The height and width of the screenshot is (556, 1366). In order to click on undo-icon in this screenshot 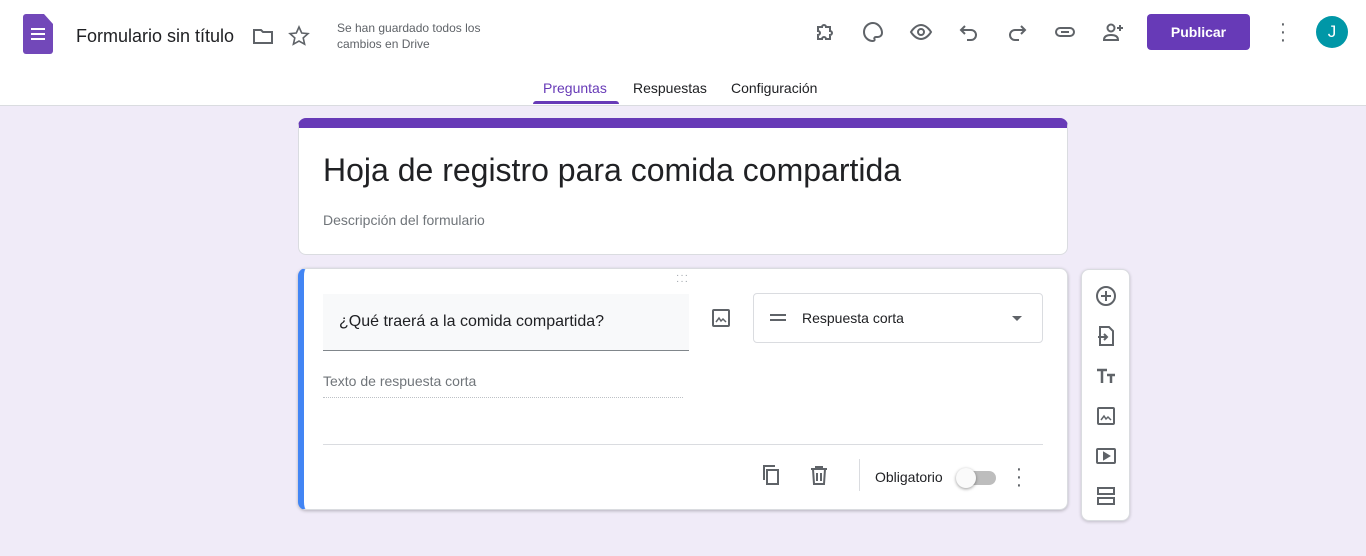, I will do `click(969, 32)`.